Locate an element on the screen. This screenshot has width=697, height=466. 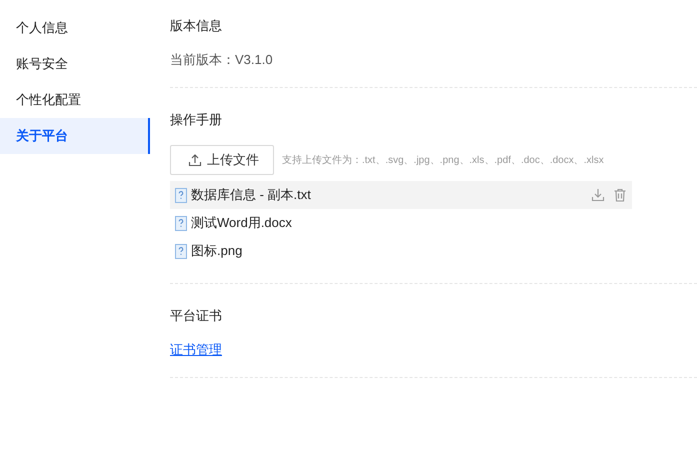
file-item: 测试Word用.docx is located at coordinates (401, 223).